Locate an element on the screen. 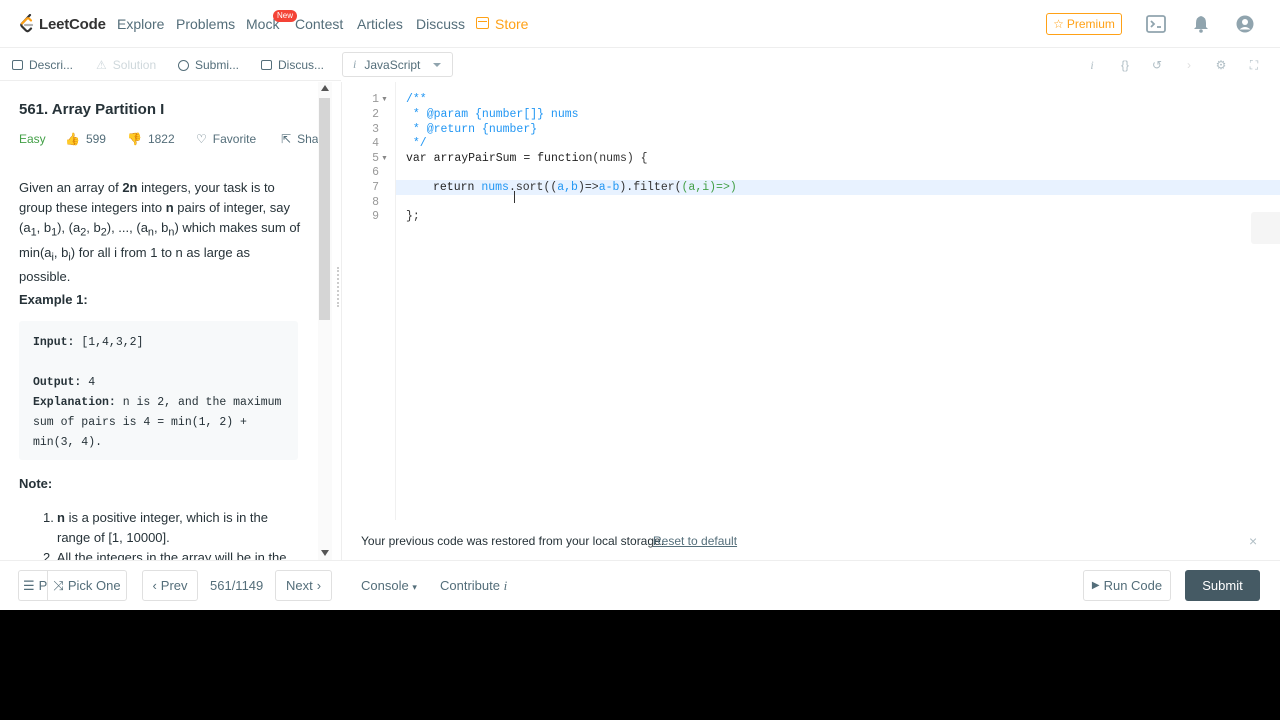 The width and height of the screenshot is (1280, 720). fullscreen-icon: ⛶ is located at coordinates (1254, 65).